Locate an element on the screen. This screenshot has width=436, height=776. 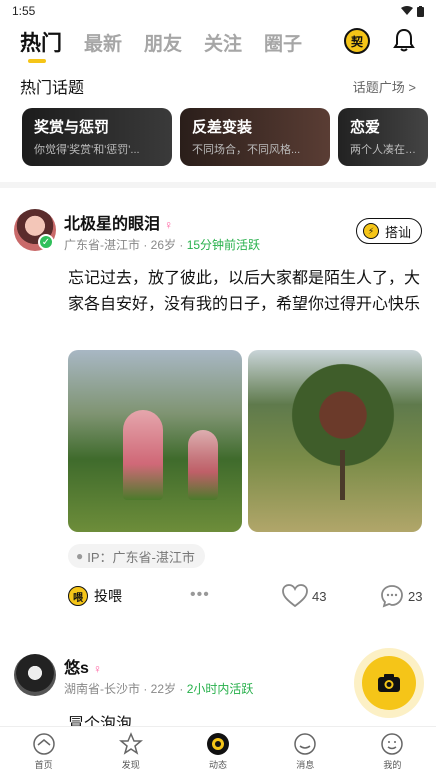
comment-button: 23 is located at coordinates (401, 596).